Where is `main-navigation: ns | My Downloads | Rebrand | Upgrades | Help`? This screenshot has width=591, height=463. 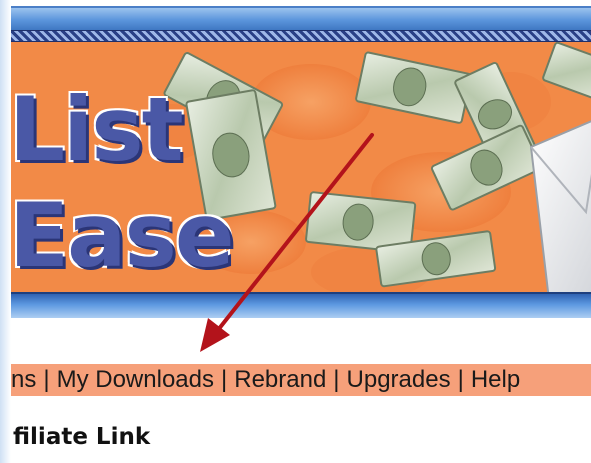 main-navigation: ns | My Downloads | Rebrand | Upgrades | Help is located at coordinates (301, 380).